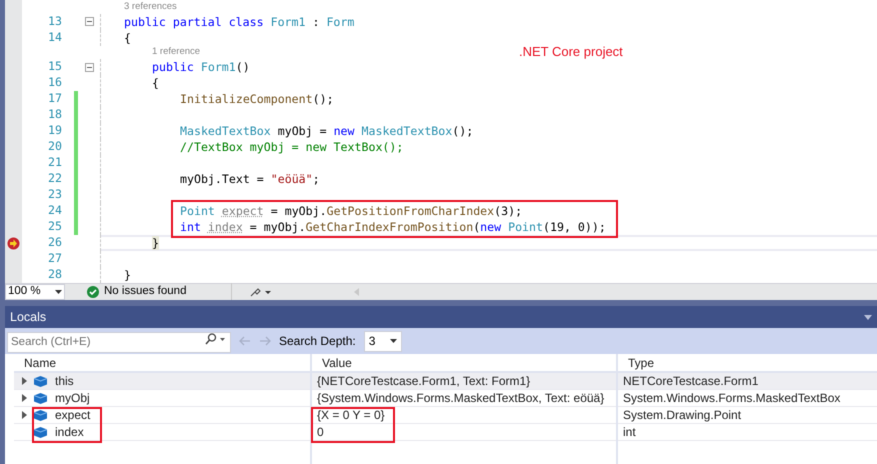 Image resolution: width=877 pixels, height=464 pixels. Describe the element at coordinates (35, 292) in the screenshot. I see `zoom-dropdown: 100 %` at that location.